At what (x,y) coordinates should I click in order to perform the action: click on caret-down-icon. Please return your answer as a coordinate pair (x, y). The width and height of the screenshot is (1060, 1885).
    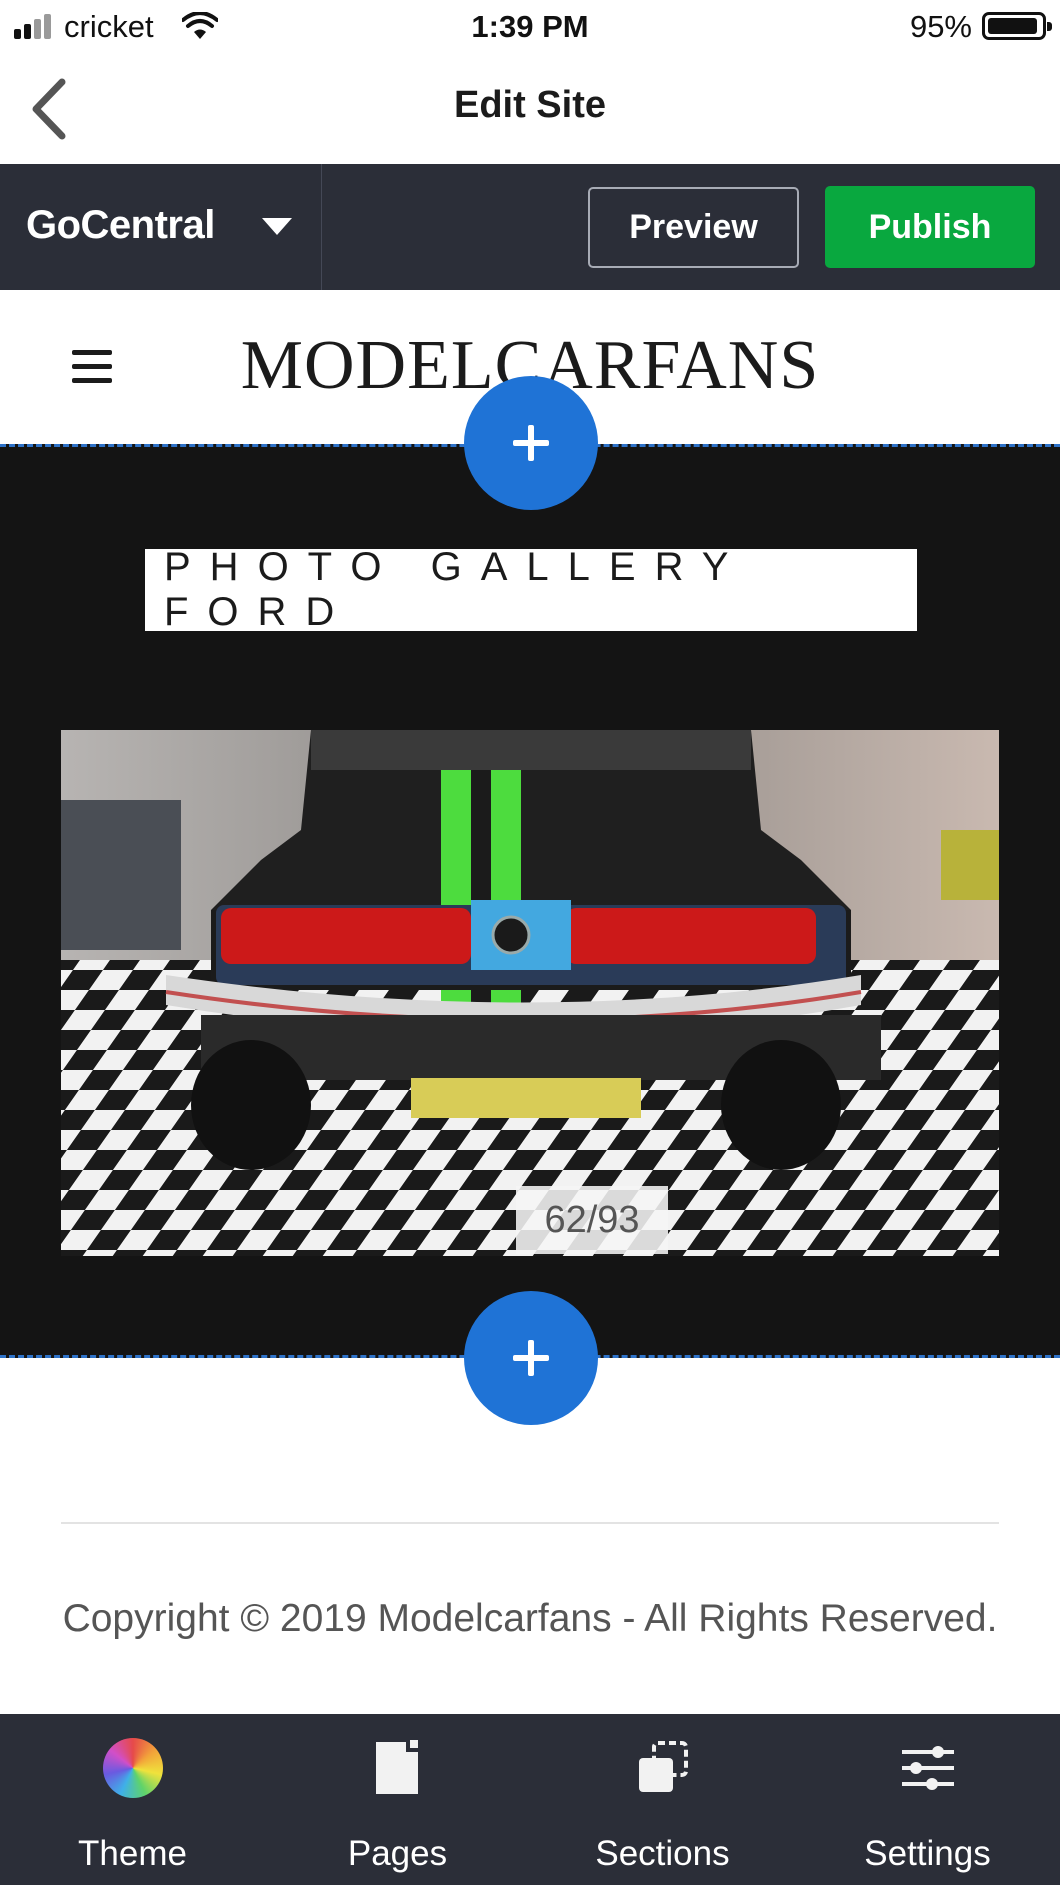
    Looking at the image, I should click on (277, 226).